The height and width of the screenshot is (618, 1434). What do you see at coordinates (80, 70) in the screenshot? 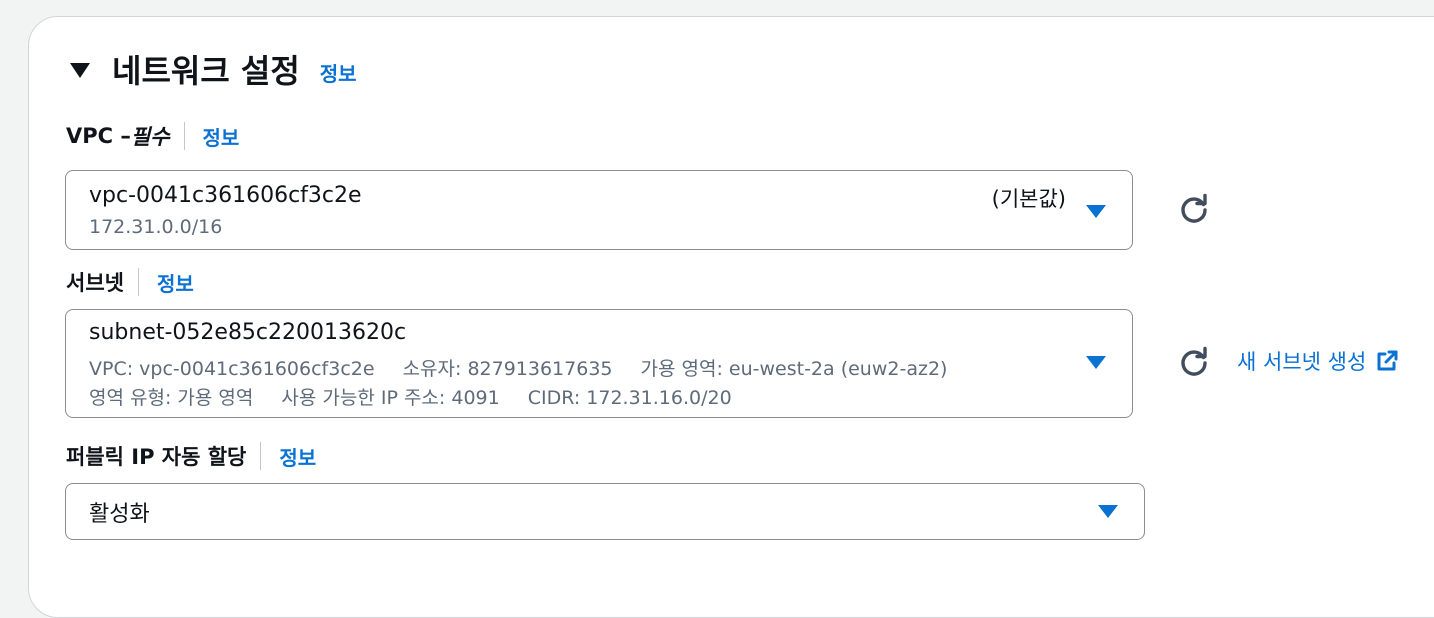
I see `caret-down-icon` at bounding box center [80, 70].